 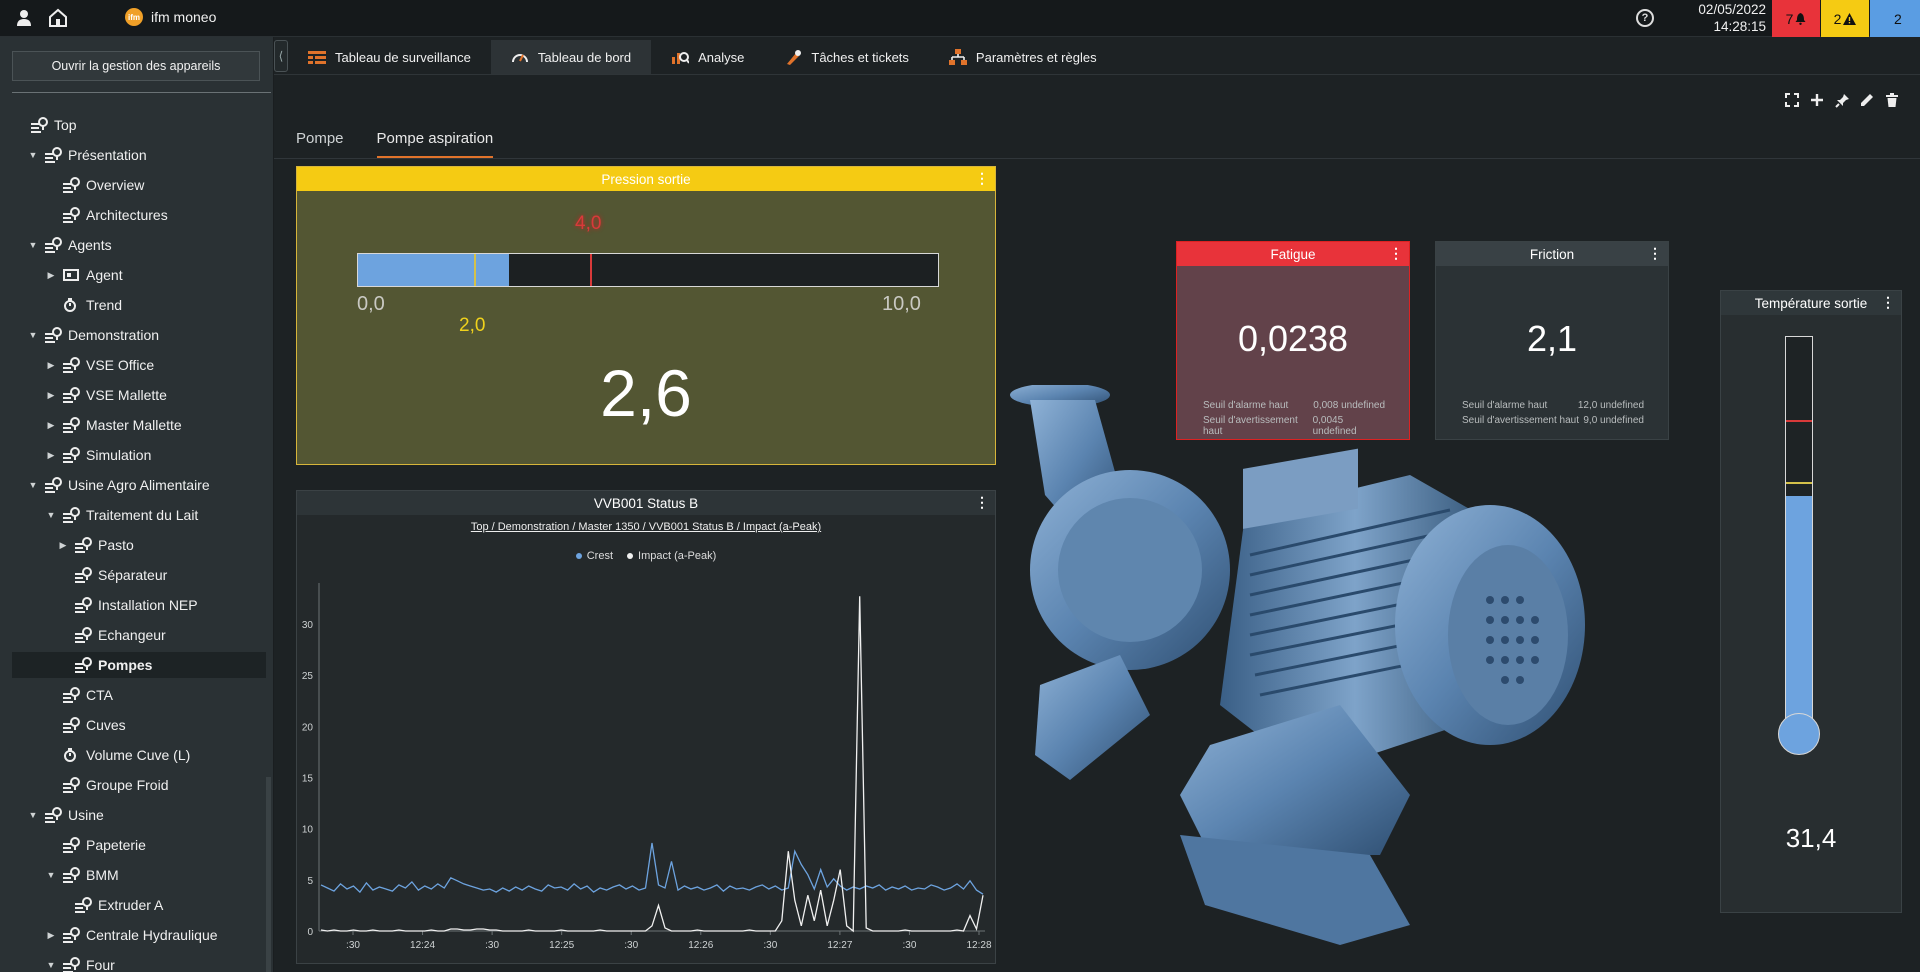 What do you see at coordinates (84, 785) in the screenshot?
I see `tree-item: Groupe Froid` at bounding box center [84, 785].